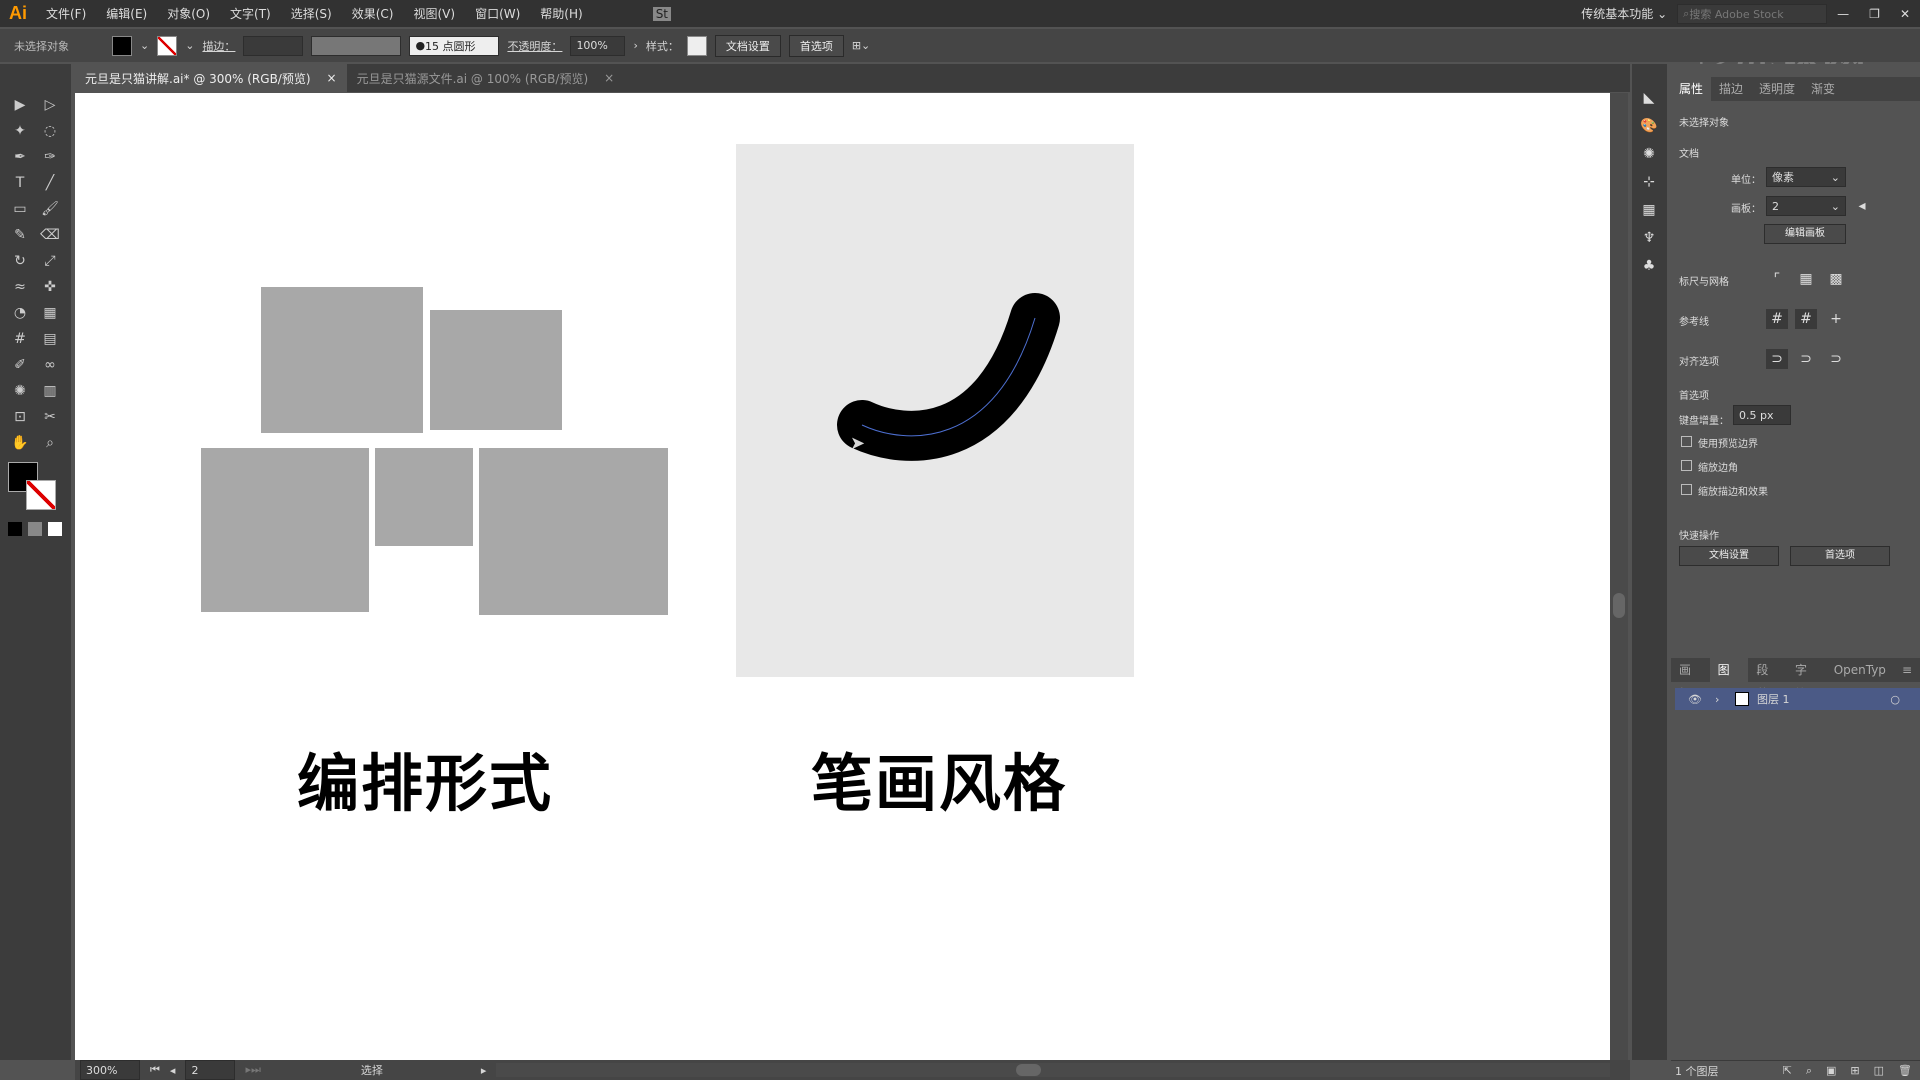  Describe the element at coordinates (1907, 670) in the screenshot. I see `panel-menu-icon: ≡` at that location.